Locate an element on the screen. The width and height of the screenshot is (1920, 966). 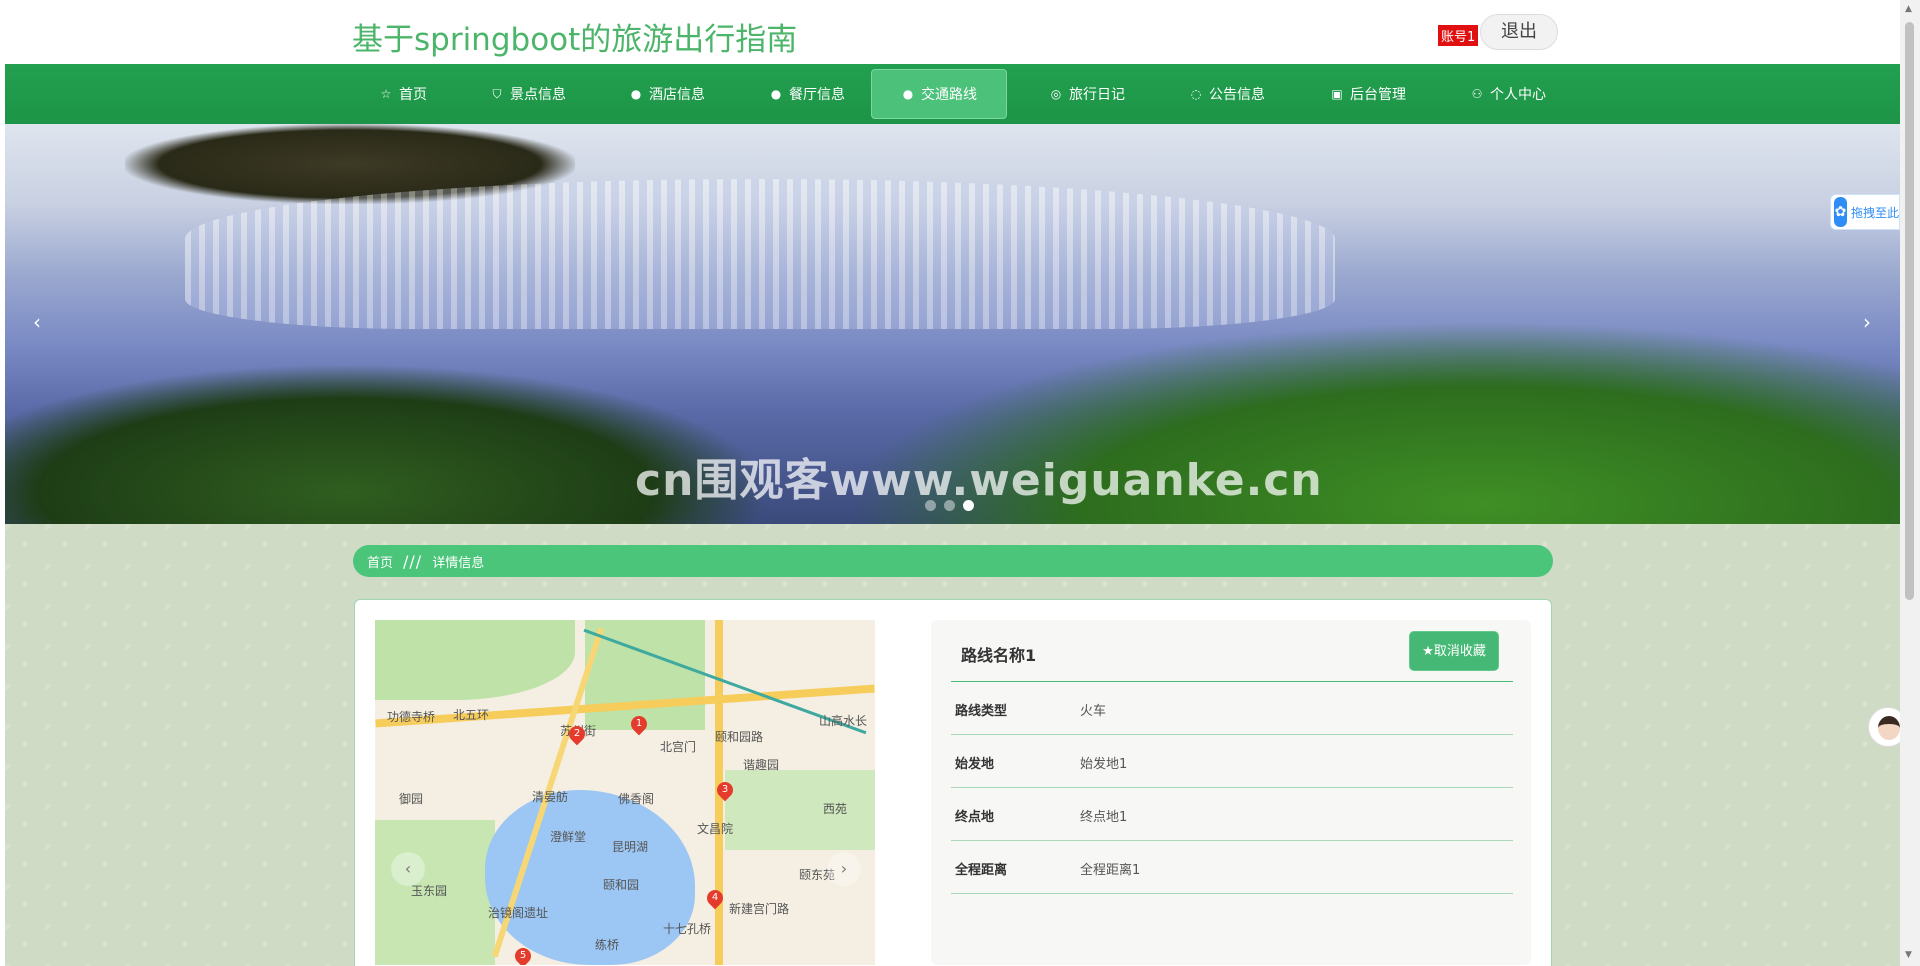
drag-widget-label: 拖拽至此 is located at coordinates (1874, 212).